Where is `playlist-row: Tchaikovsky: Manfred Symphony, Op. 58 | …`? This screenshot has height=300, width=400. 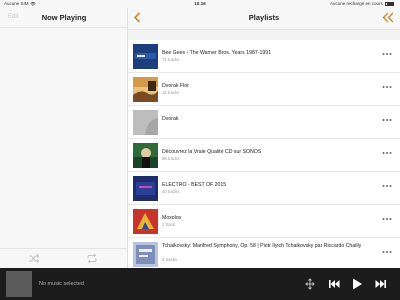 playlist-row: Tchaikovsky: Manfred Symphony, Op. 58 | … is located at coordinates (264, 253).